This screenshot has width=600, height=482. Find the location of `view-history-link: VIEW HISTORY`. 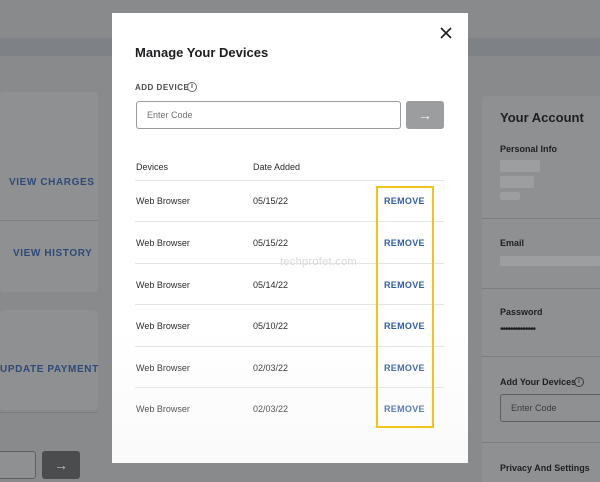

view-history-link: VIEW HISTORY is located at coordinates (52, 253).